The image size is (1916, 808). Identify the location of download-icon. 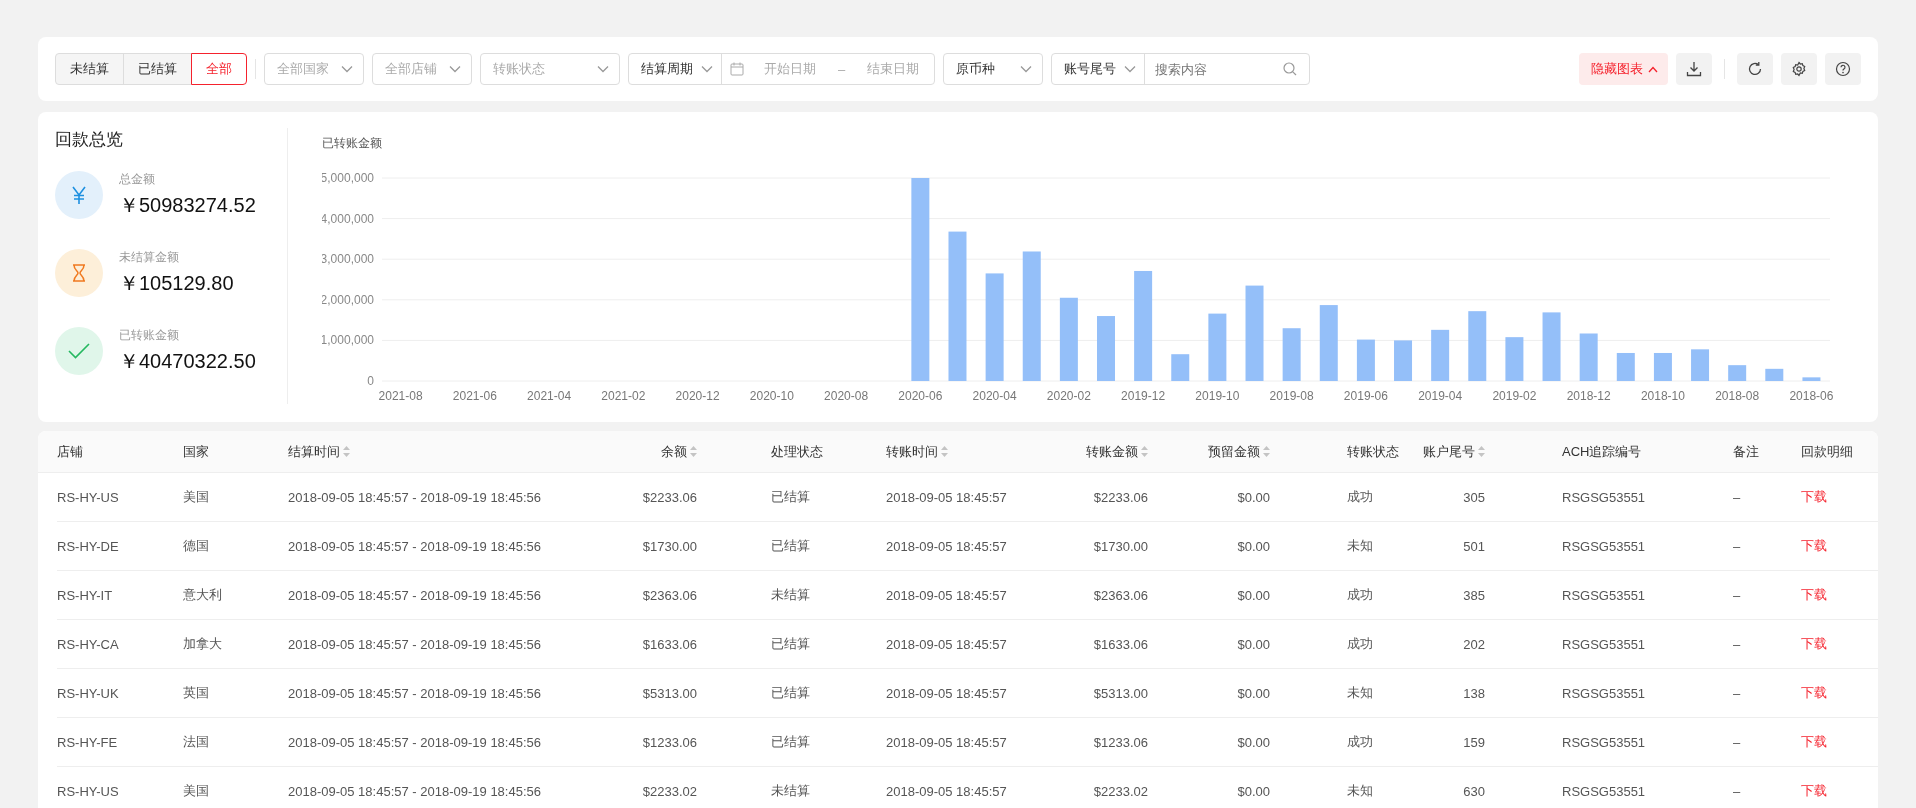
(1694, 69).